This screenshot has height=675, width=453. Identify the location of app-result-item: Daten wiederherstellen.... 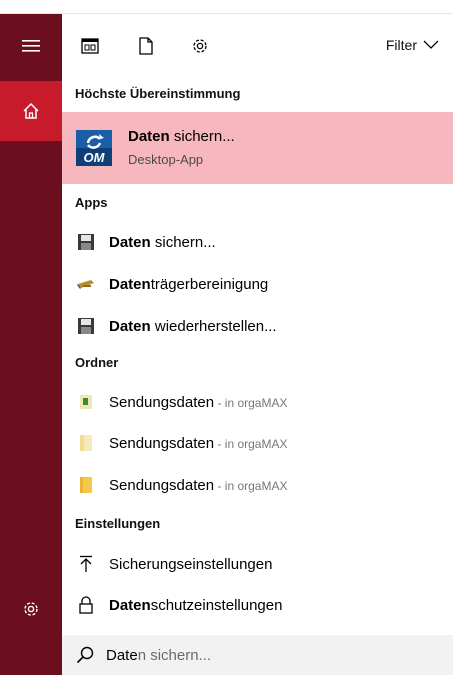
(257, 326).